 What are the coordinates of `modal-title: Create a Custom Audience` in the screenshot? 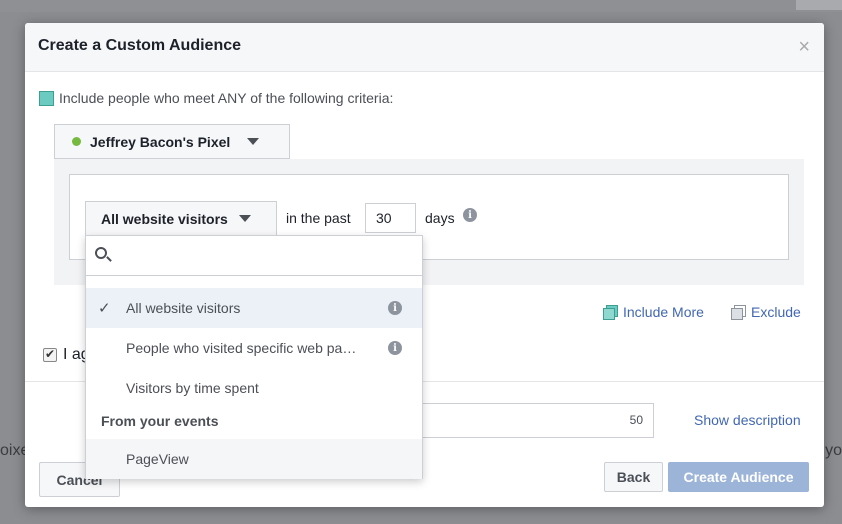 It's located at (140, 45).